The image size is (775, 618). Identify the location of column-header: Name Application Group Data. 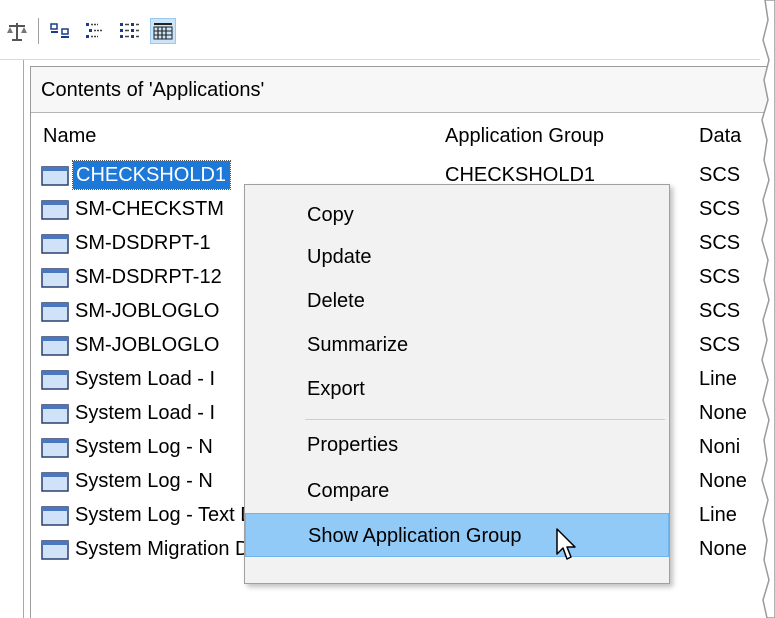
(403, 135).